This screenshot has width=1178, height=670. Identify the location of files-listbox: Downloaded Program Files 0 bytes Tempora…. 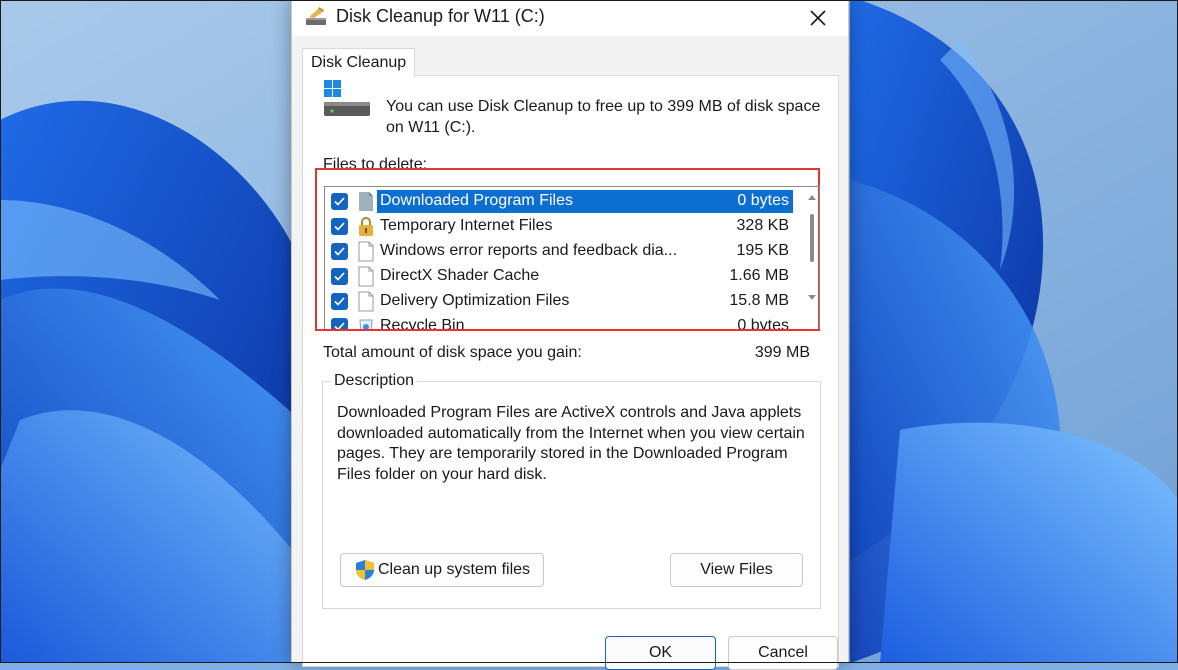
(572, 257).